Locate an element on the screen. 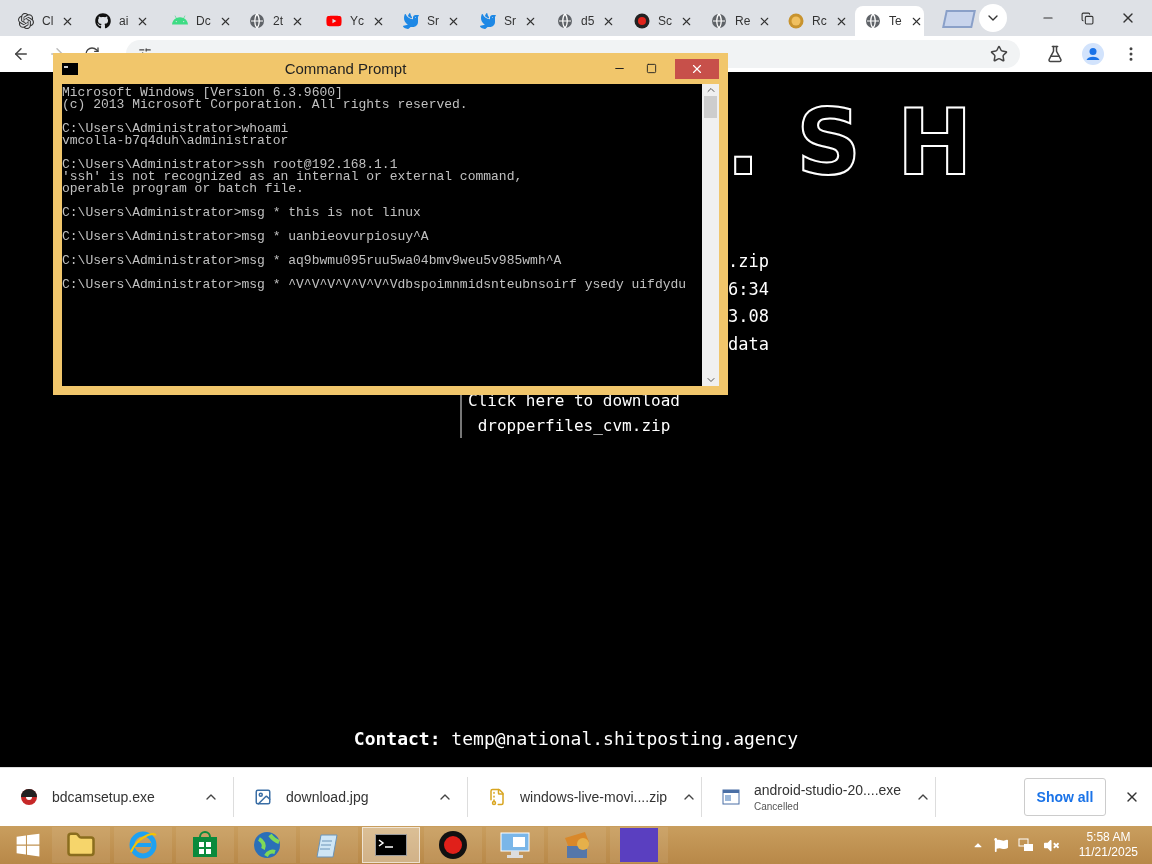 The image size is (1152, 864). console-line: C:\Users\Administrator>msg * this is not linux is located at coordinates (241, 213).